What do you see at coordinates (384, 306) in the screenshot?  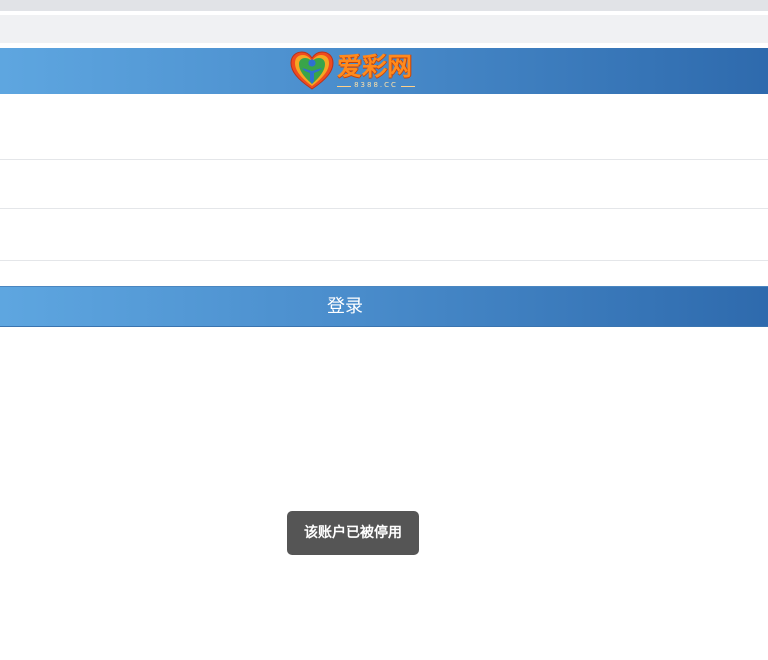 I see `login-button: 登录` at bounding box center [384, 306].